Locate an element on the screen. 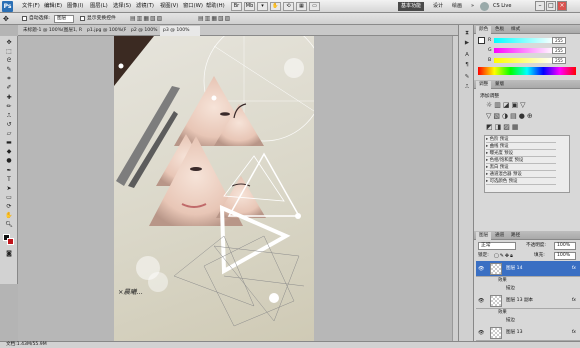 The width and height of the screenshot is (580, 348). bridge-icon: Br is located at coordinates (236, 6).